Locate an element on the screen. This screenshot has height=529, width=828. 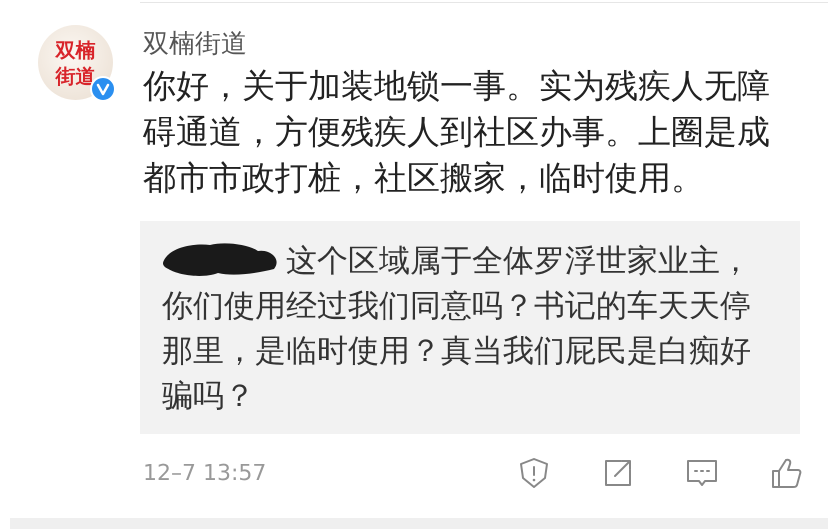
avatar-logo-text: 双楠街道 is located at coordinates (75, 62).